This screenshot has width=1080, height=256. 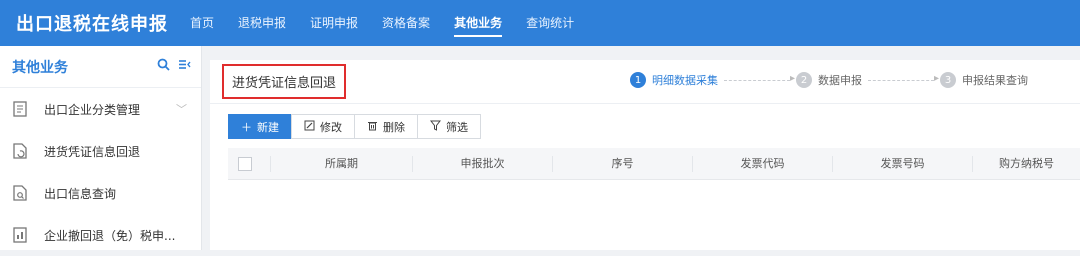 What do you see at coordinates (20, 109) in the screenshot?
I see `document-icon` at bounding box center [20, 109].